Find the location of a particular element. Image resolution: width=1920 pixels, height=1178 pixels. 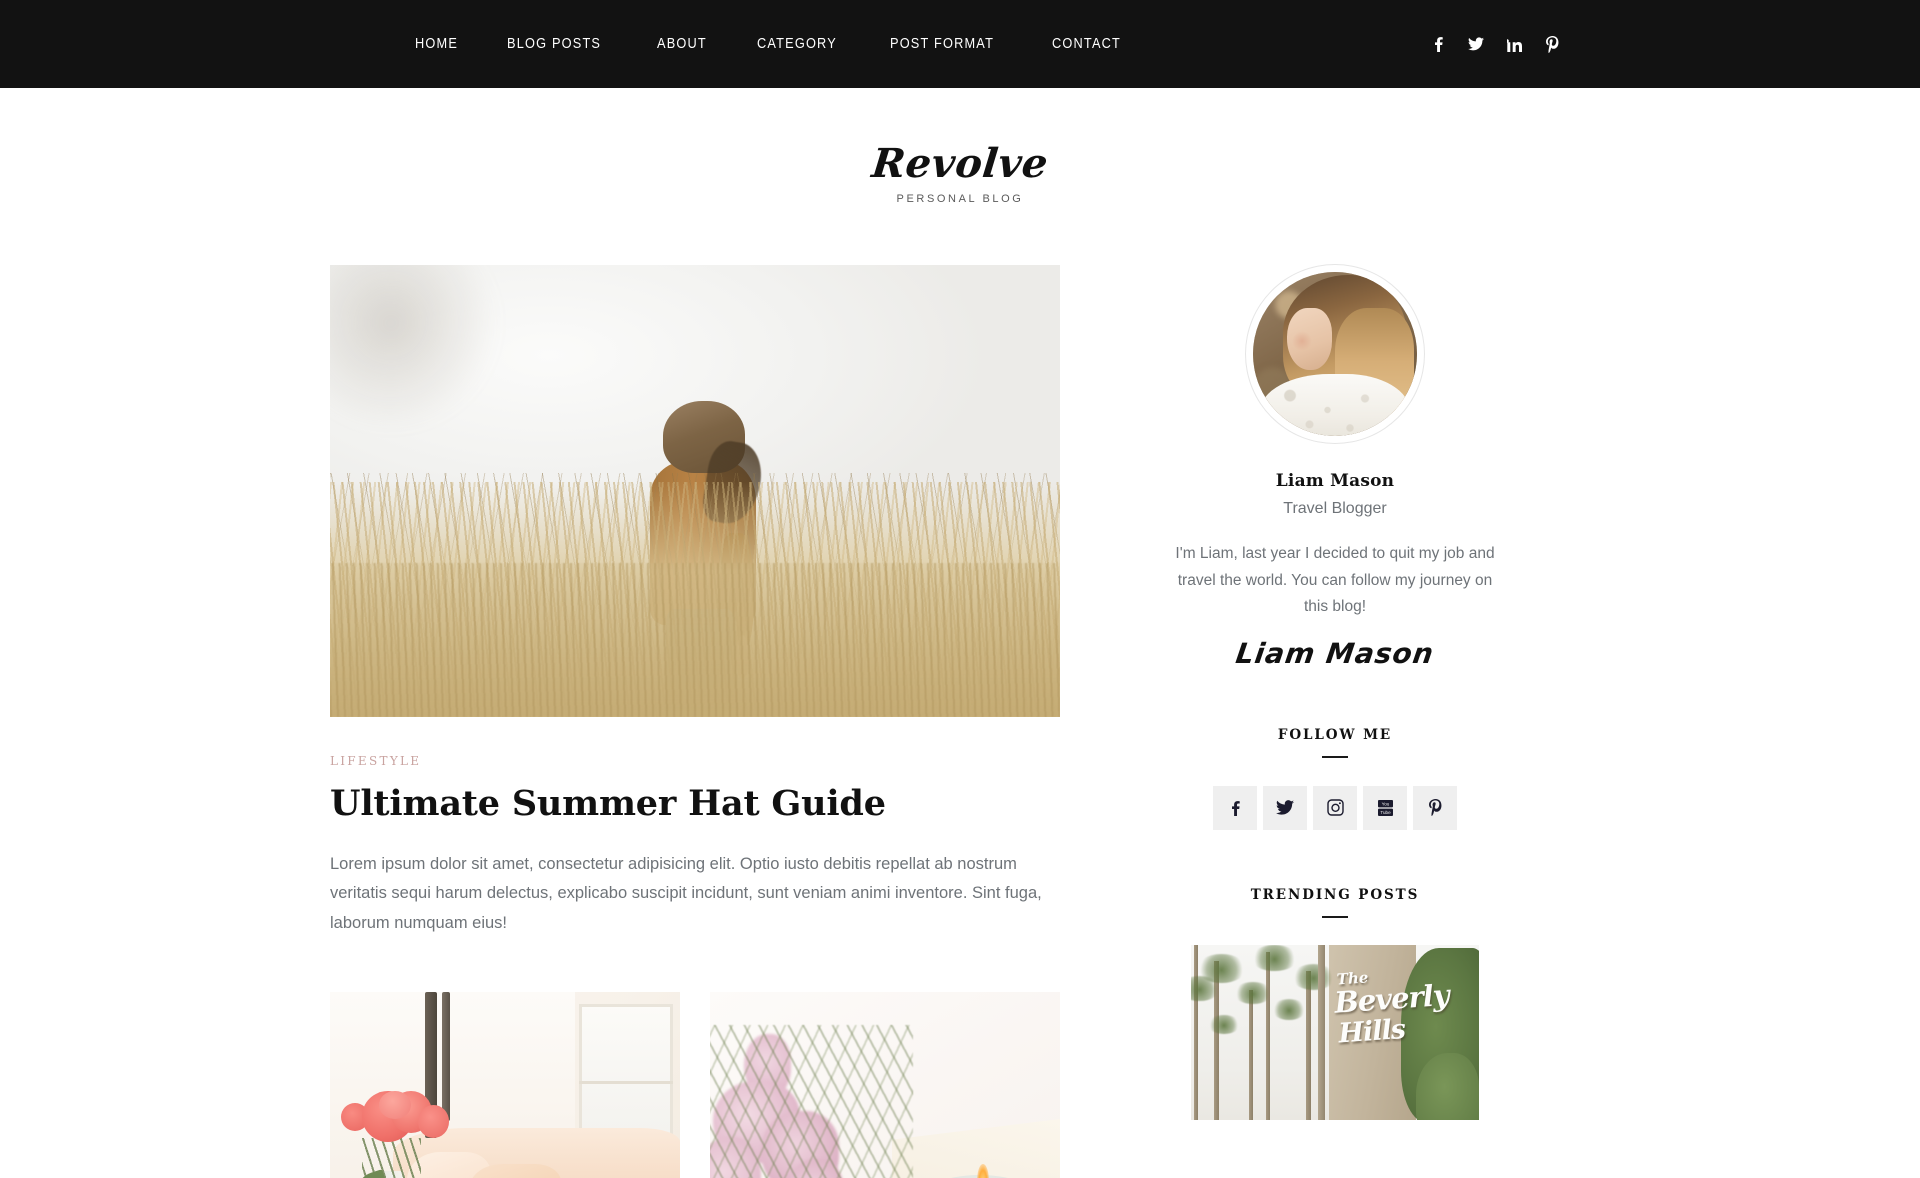

logo-wordmark: Revolve is located at coordinates (960, 163).